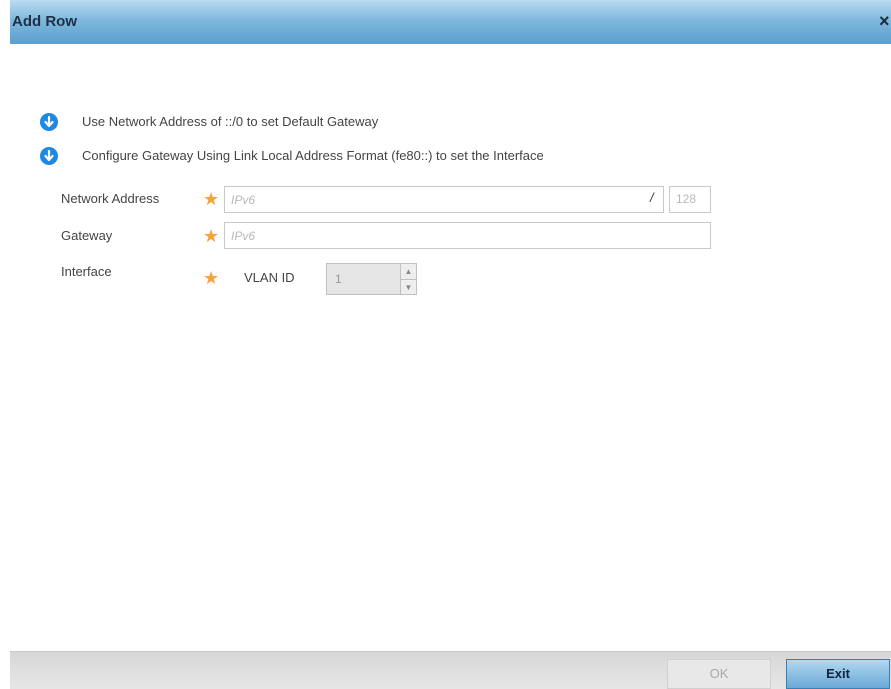 This screenshot has height=689, width=891. Describe the element at coordinates (450, 22) in the screenshot. I see `dialog-titlebar: Add Row ×` at that location.